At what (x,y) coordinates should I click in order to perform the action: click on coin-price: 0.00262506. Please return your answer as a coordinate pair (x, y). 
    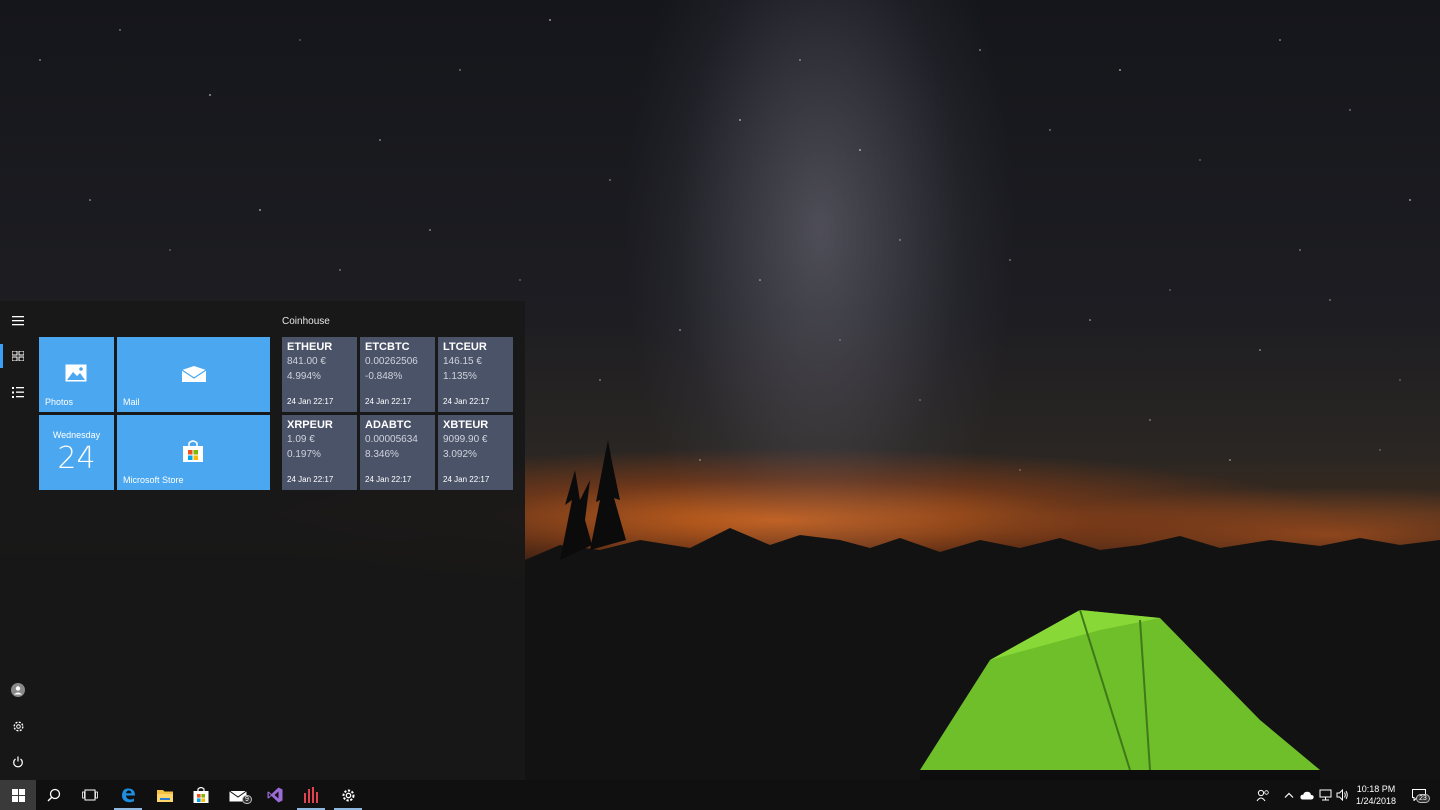
    Looking at the image, I should click on (391, 361).